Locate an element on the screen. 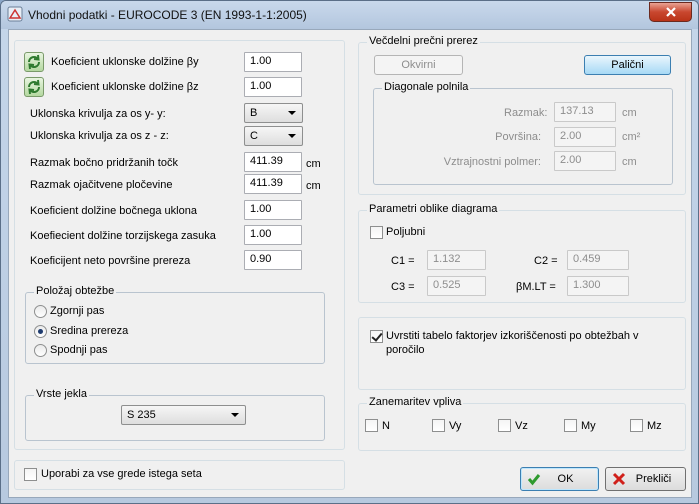 This screenshot has height=504, width=699. steel-grade-value: S 235 is located at coordinates (141, 415).